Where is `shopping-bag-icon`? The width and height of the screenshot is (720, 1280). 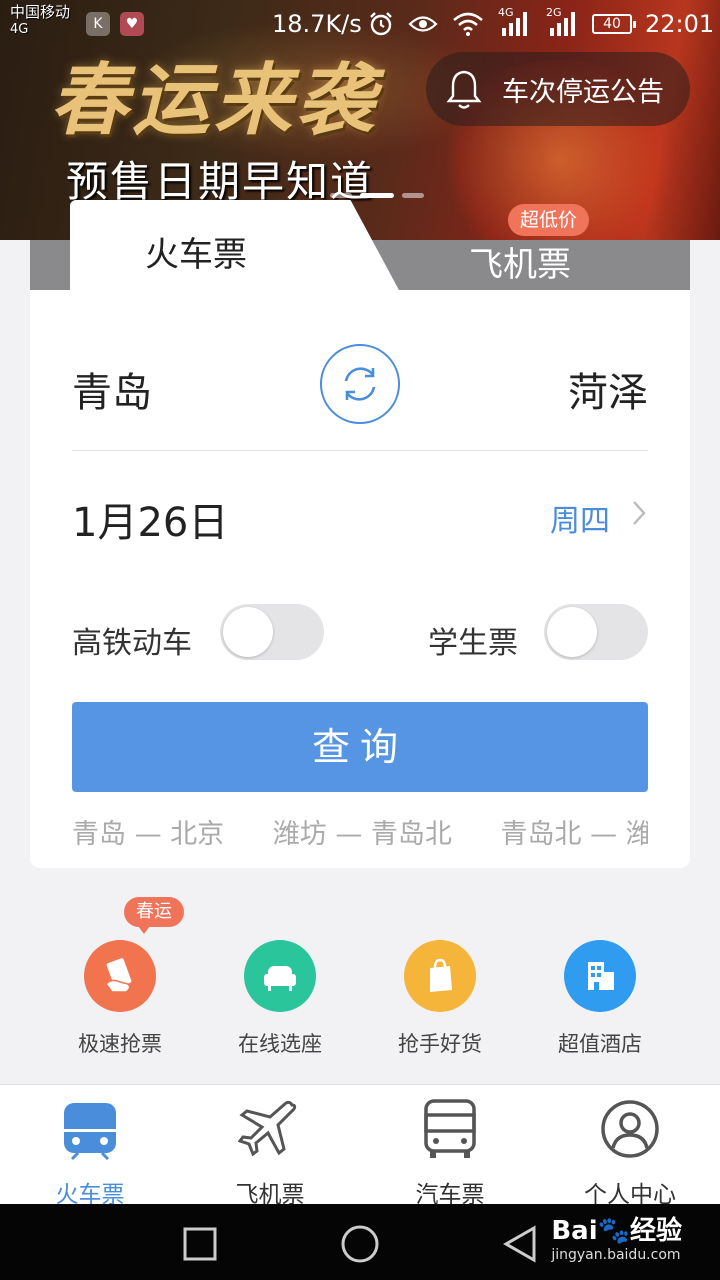
shopping-bag-icon is located at coordinates (440, 976).